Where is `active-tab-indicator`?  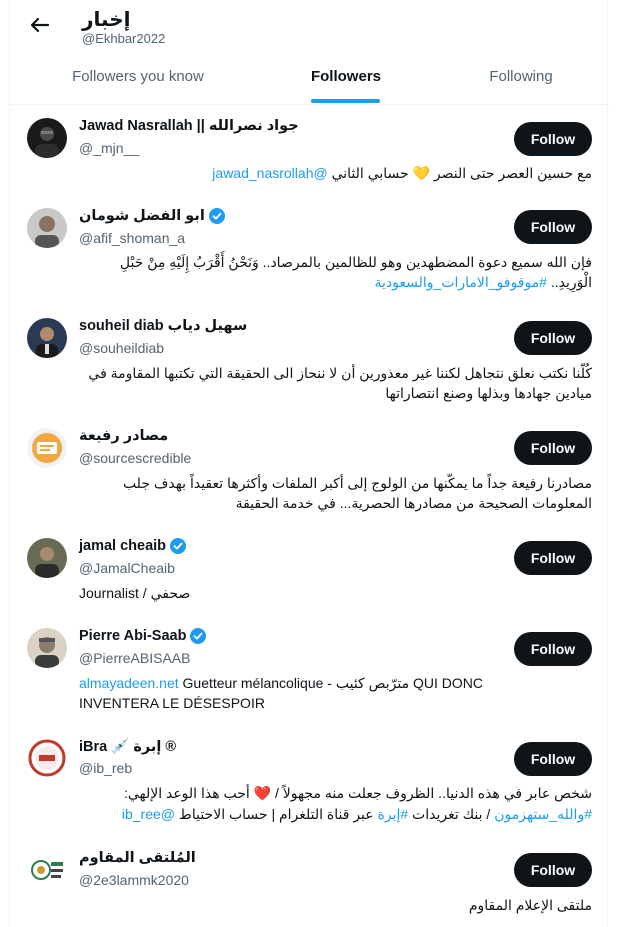
active-tab-indicator is located at coordinates (345, 101).